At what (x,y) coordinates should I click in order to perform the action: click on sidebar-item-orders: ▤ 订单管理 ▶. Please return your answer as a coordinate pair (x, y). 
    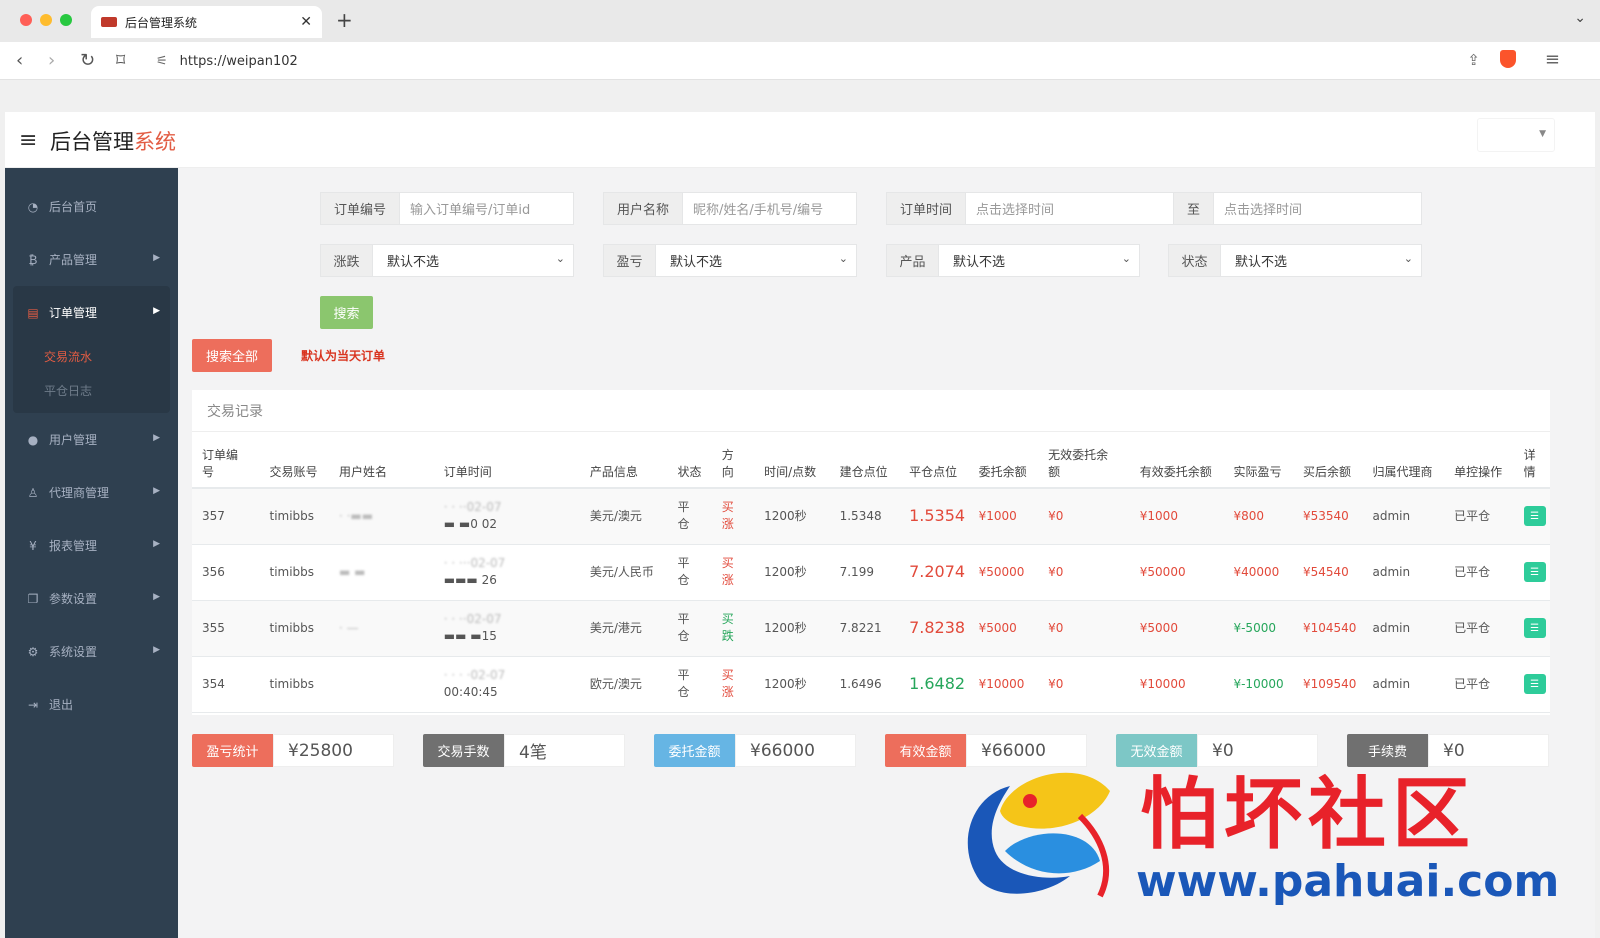
    Looking at the image, I should click on (91, 312).